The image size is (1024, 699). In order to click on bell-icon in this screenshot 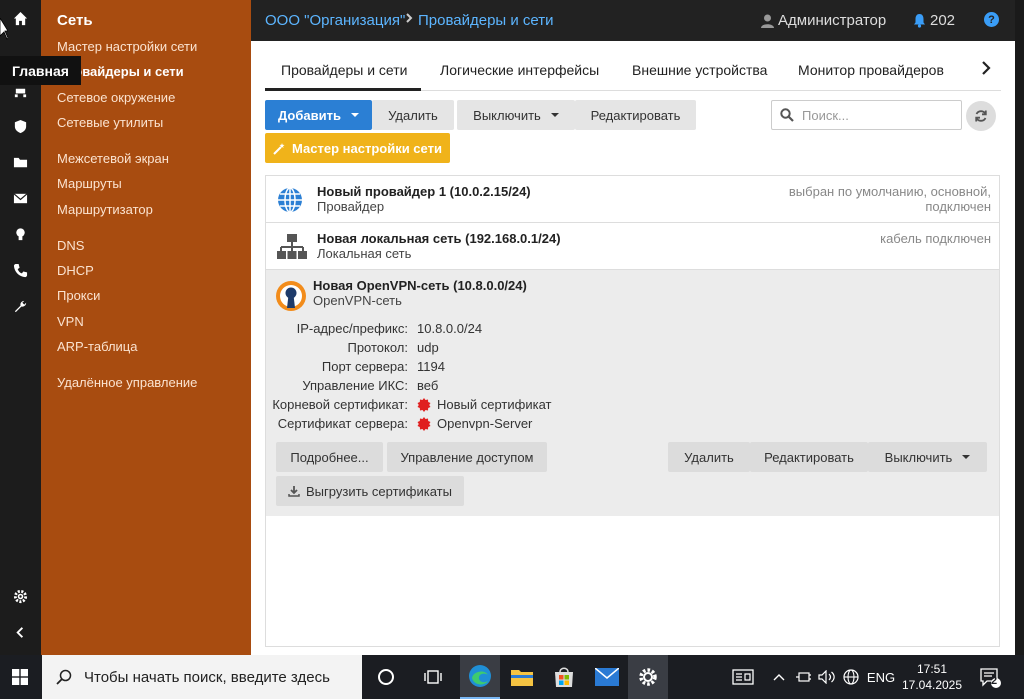, I will do `click(919, 21)`.